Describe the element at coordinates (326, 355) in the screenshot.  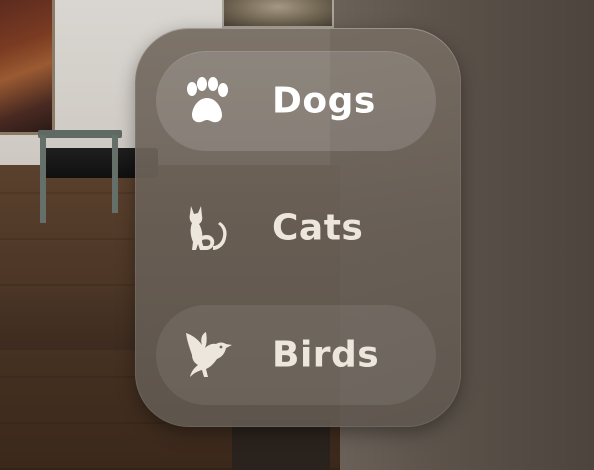
I see `menu-item-label: Birds` at that location.